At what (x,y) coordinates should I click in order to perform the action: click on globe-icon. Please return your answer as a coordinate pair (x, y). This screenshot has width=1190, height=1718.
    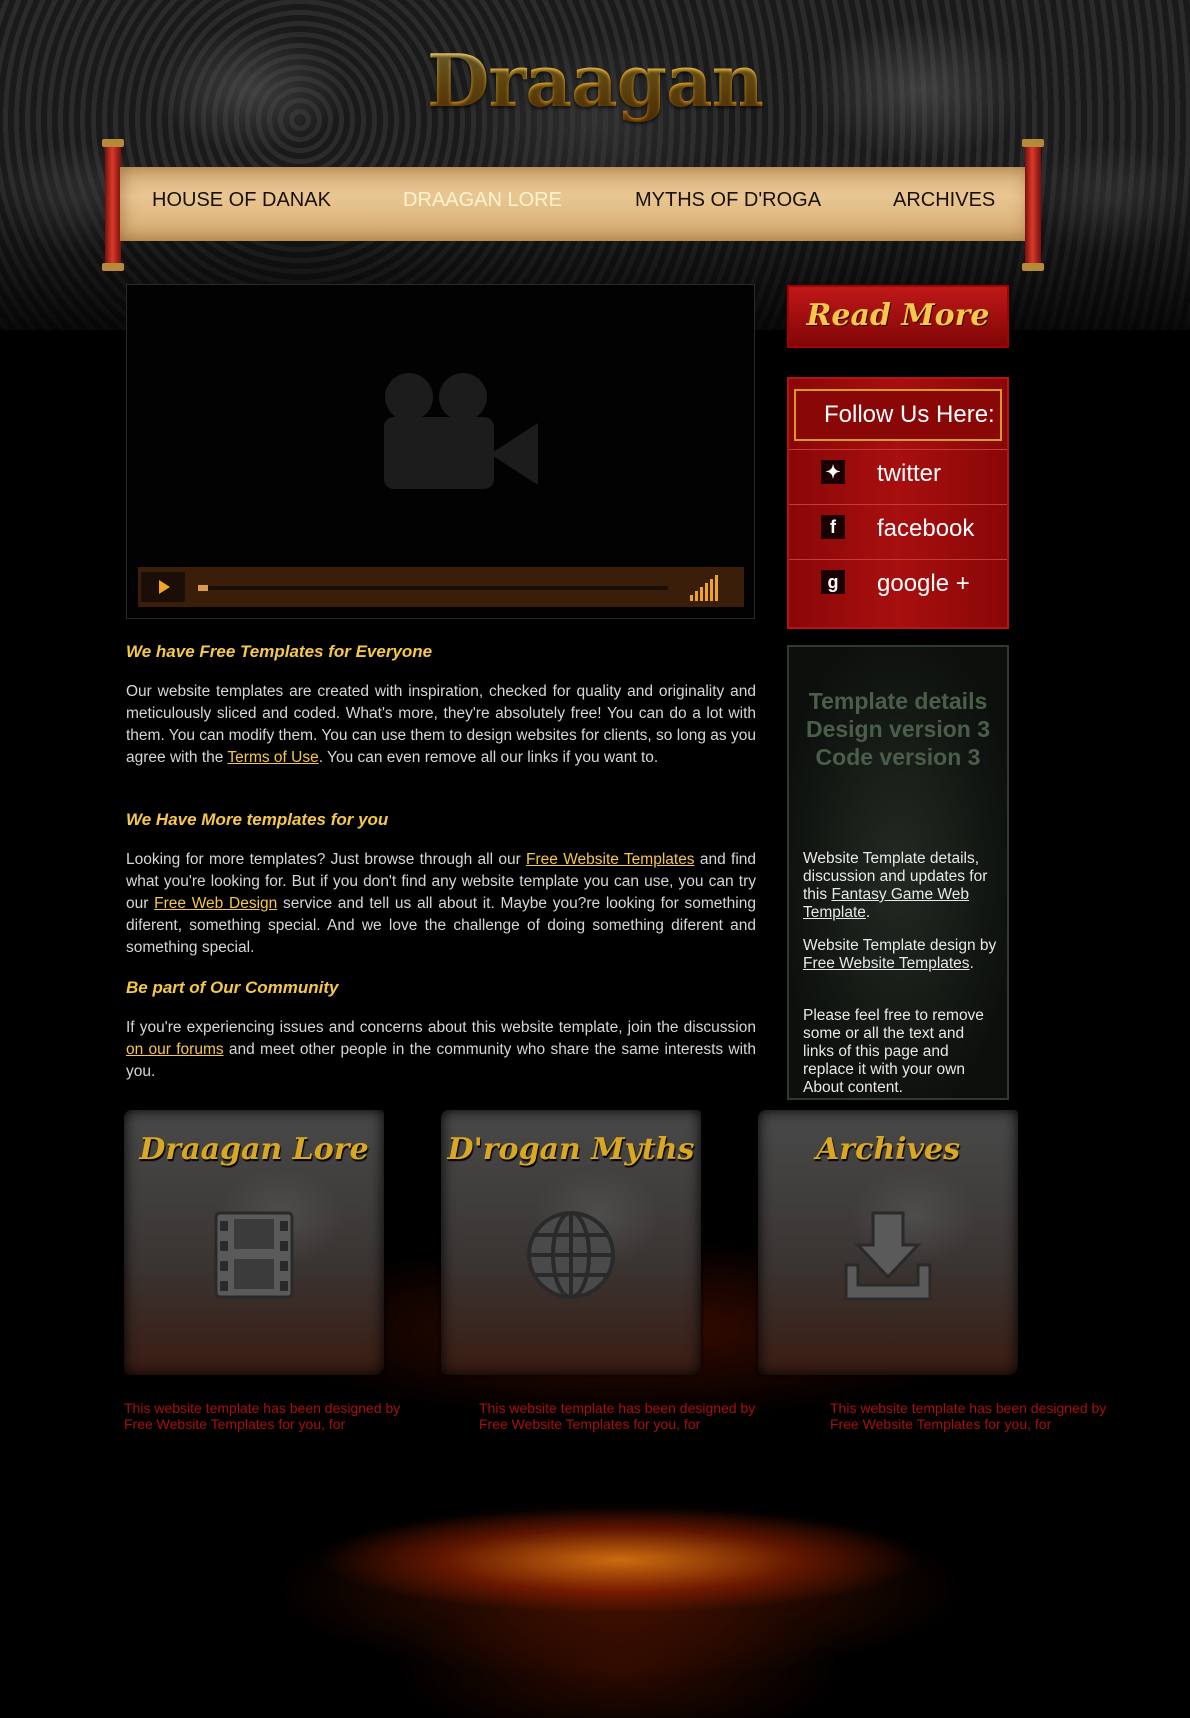
    Looking at the image, I should click on (571, 1255).